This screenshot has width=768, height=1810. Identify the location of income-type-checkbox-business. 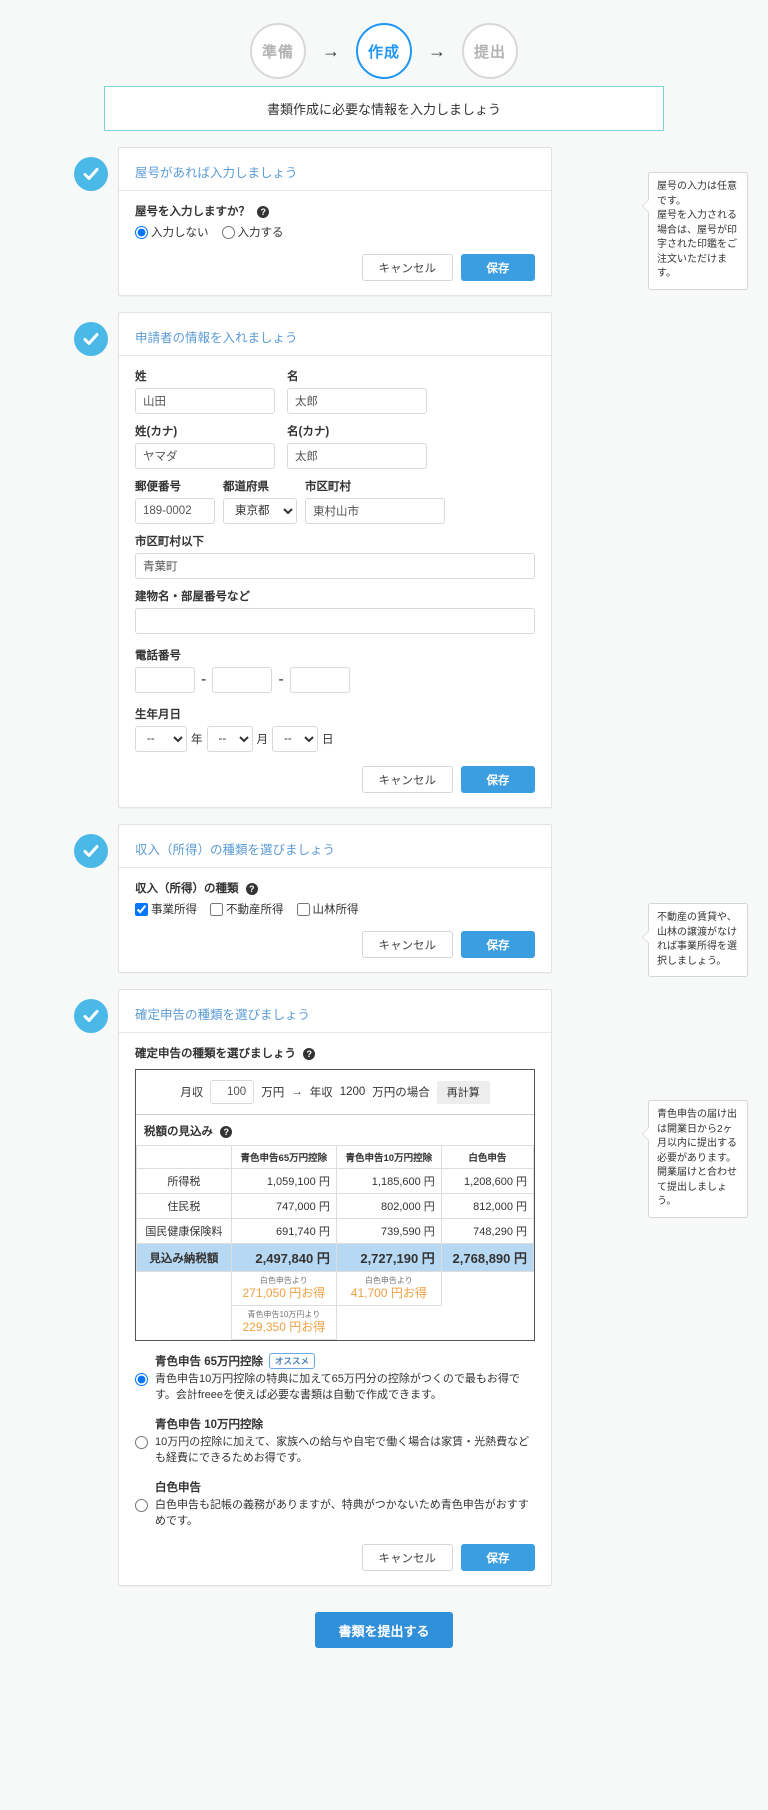
(141, 909).